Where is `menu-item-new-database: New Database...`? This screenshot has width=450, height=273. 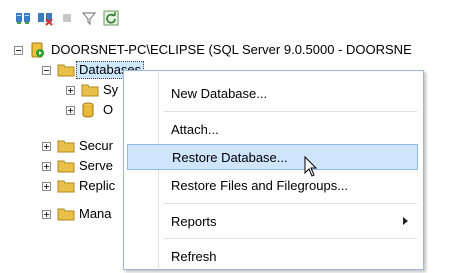 menu-item-new-database: New Database... is located at coordinates (272, 93).